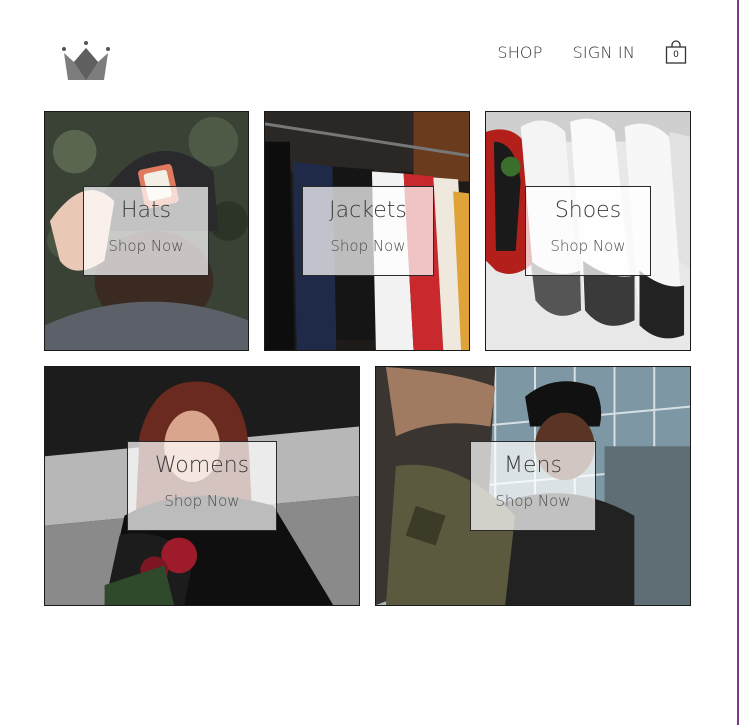 This screenshot has width=739, height=725. What do you see at coordinates (368, 50) in the screenshot?
I see `header: SHOP SIGN IN 0` at bounding box center [368, 50].